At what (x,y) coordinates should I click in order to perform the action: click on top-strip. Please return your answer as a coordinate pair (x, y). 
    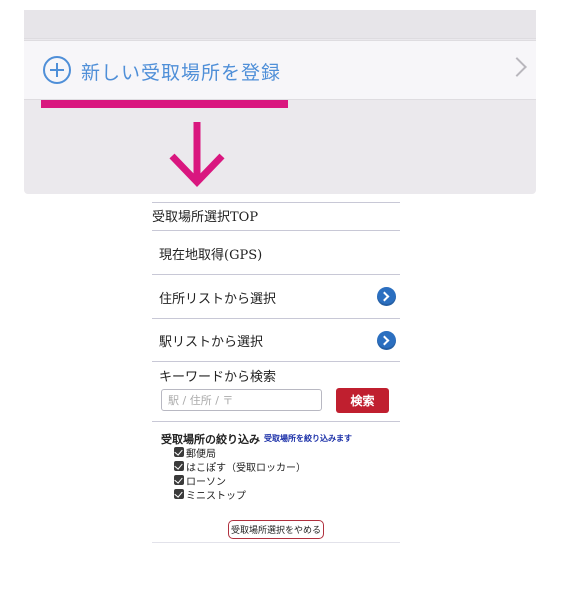
    Looking at the image, I should click on (280, 24).